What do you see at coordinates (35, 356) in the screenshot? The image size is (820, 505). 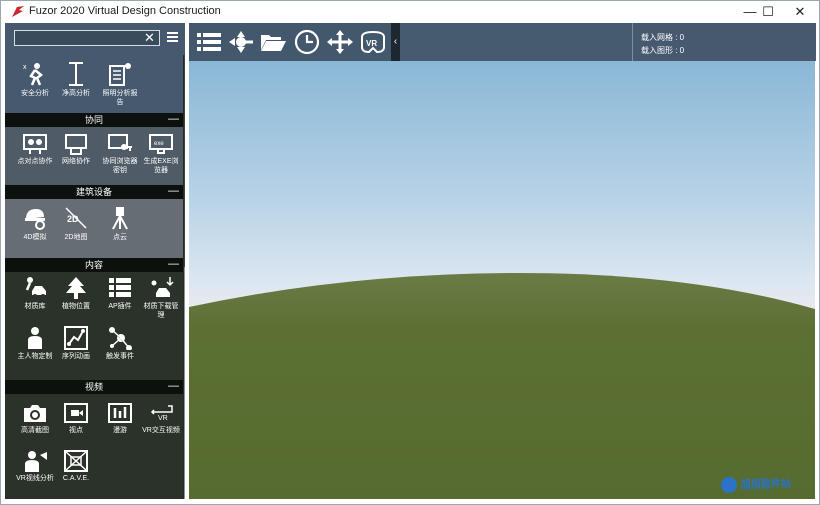 I see `tool-label: 主人物定制` at bounding box center [35, 356].